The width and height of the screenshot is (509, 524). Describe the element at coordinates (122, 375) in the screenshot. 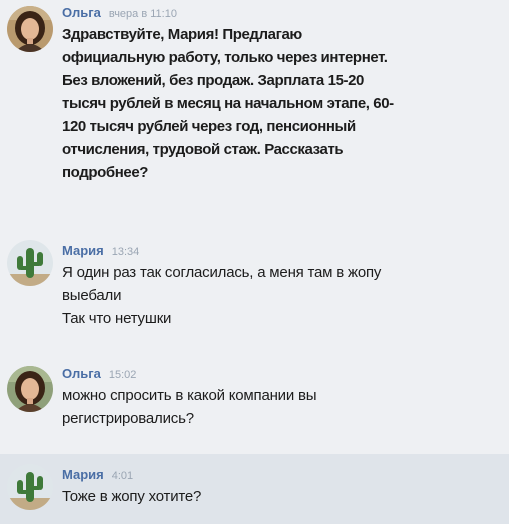

I see `message-time: 15:02` at that location.